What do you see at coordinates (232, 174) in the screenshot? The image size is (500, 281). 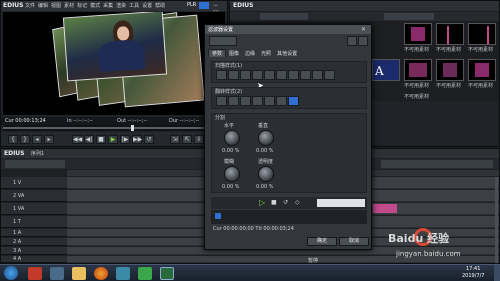 I see `blur-knob` at bounding box center [232, 174].